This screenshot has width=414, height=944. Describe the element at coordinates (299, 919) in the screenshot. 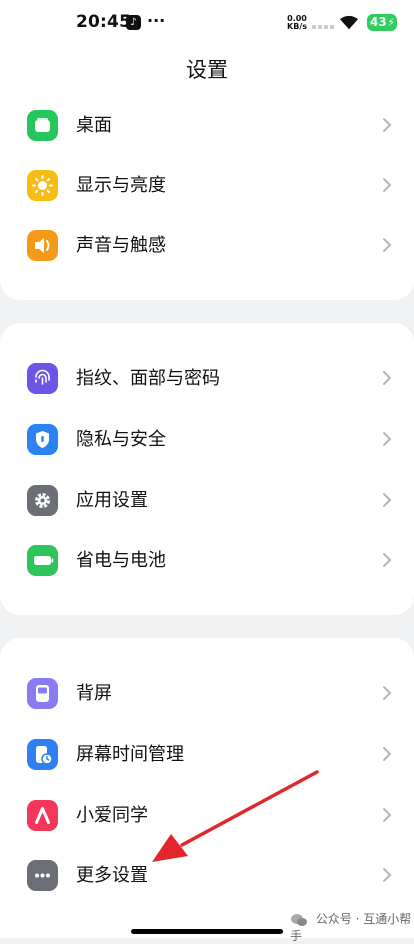

I see `wechat-icon` at that location.